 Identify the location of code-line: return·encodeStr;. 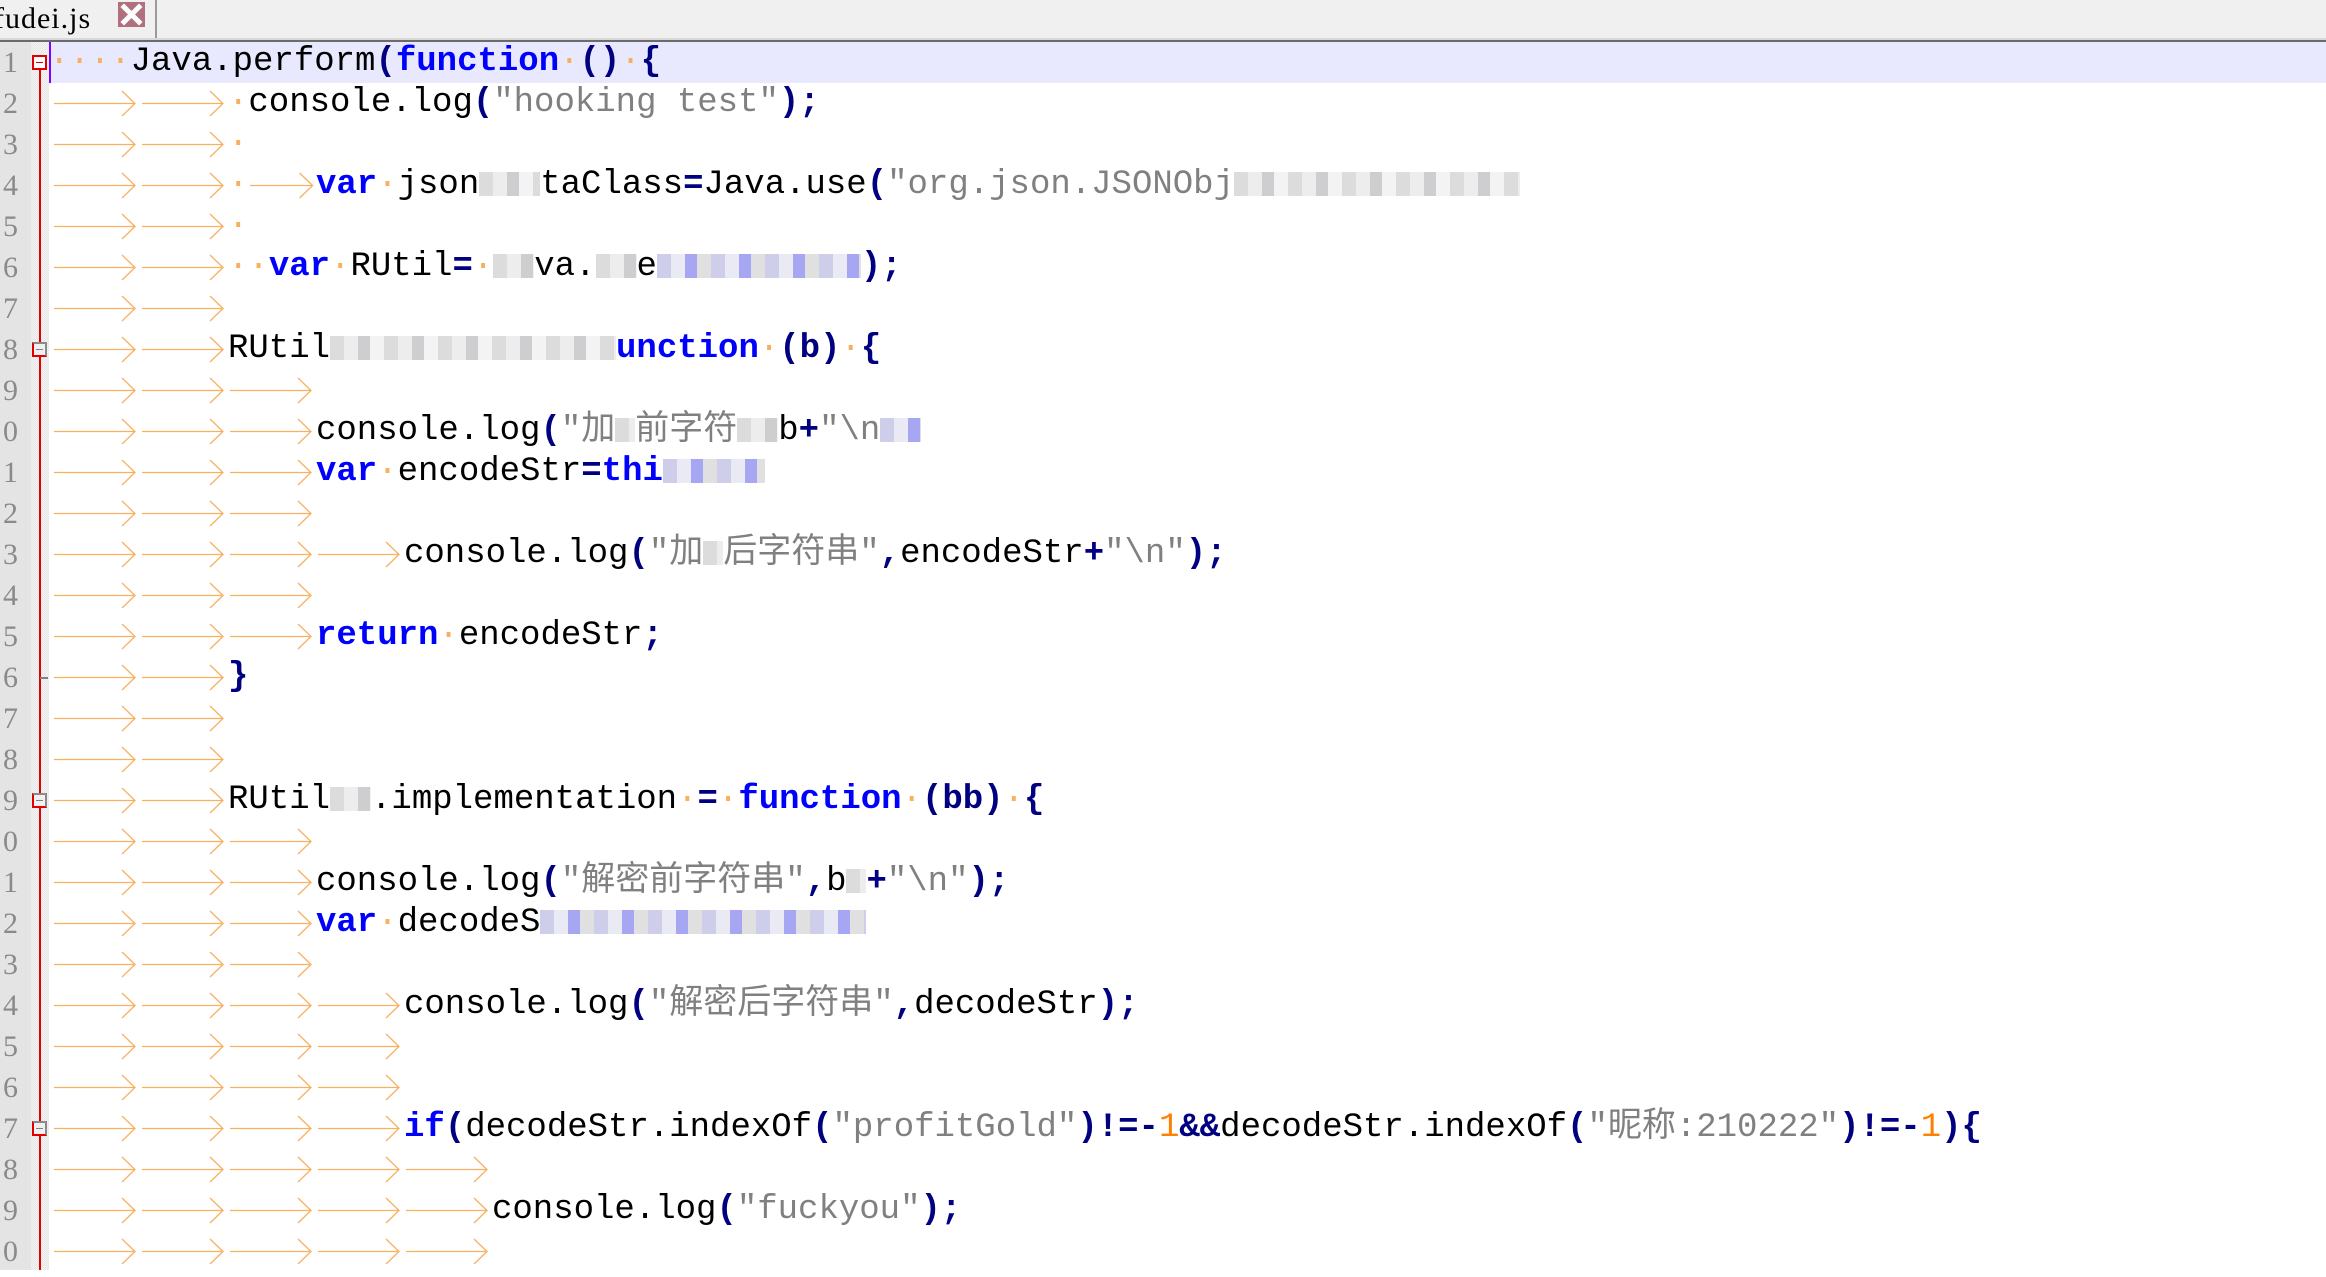
(1187, 636).